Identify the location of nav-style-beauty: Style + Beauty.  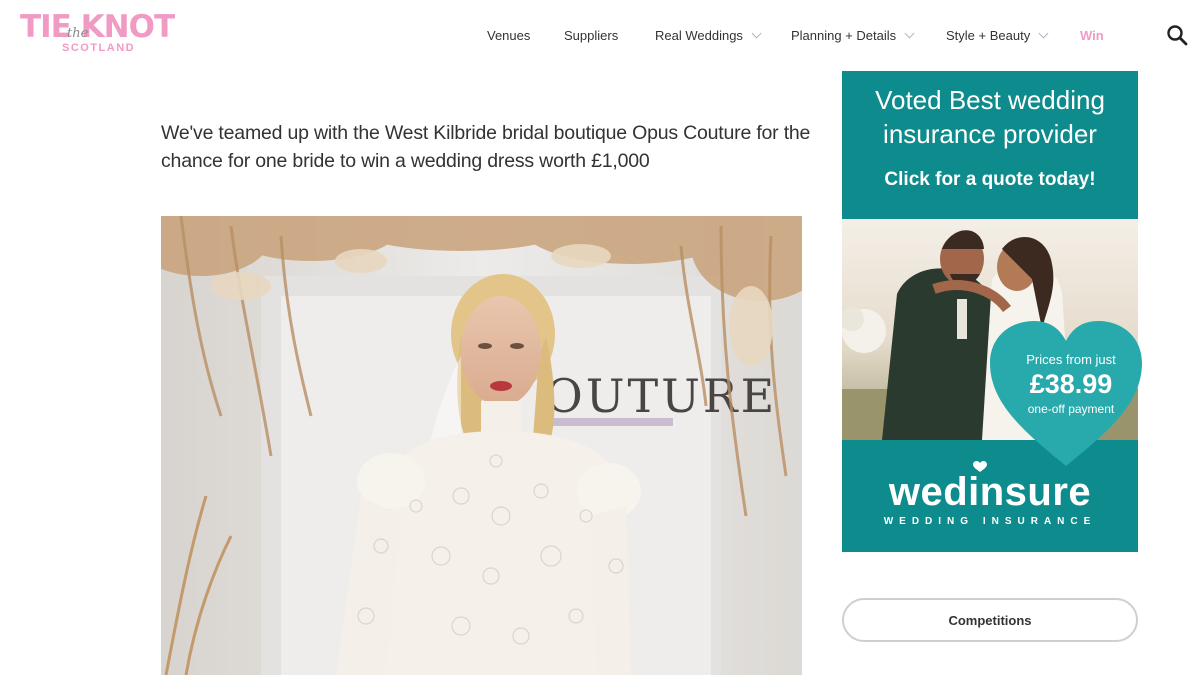
(997, 35).